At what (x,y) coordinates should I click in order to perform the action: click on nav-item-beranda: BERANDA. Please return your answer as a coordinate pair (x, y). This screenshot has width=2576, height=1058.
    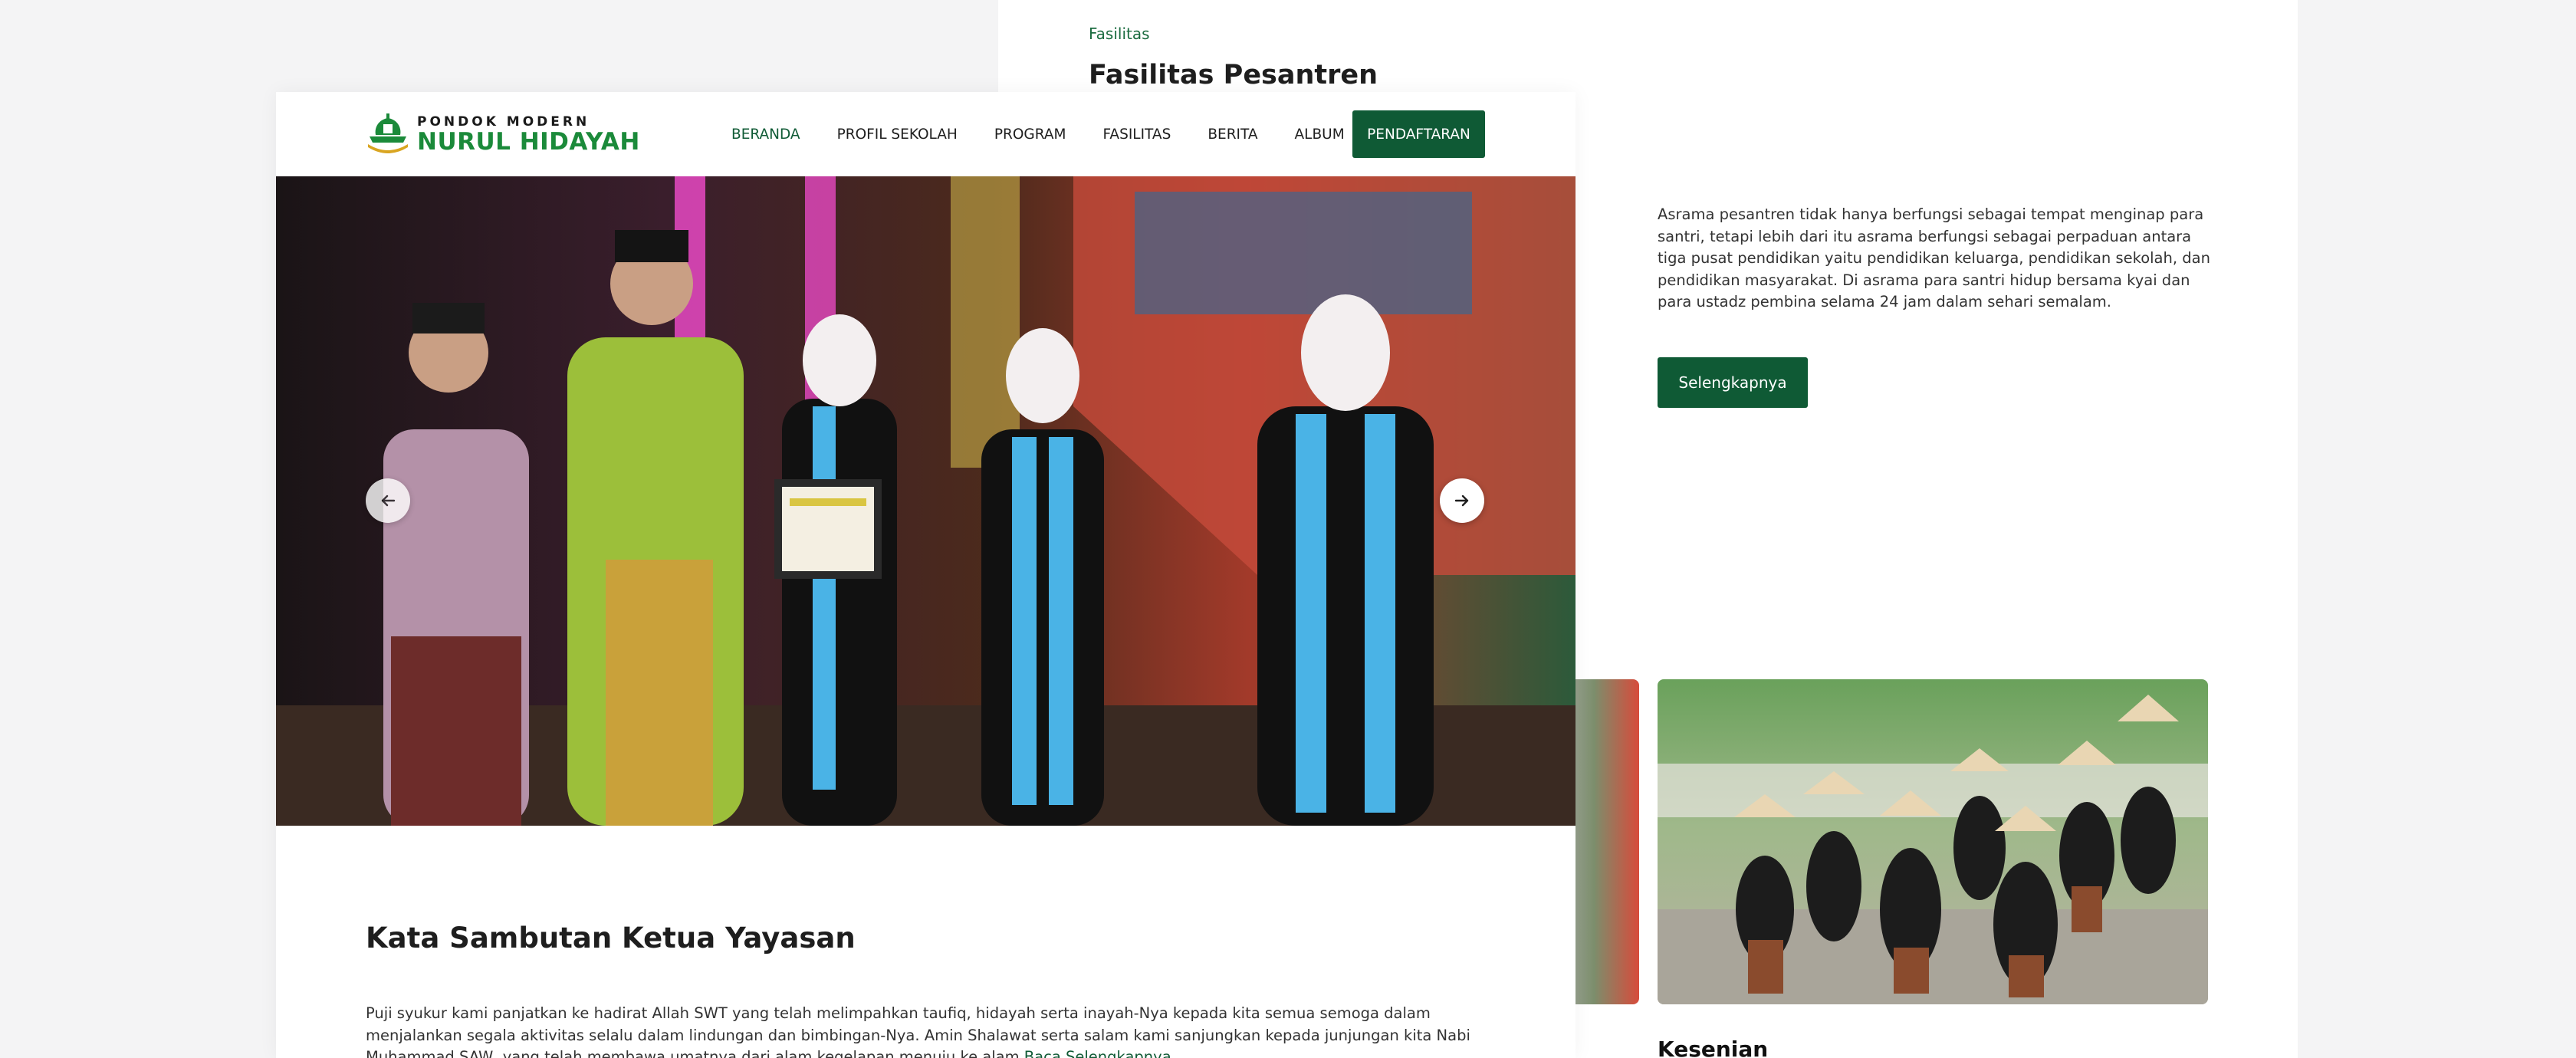
    Looking at the image, I should click on (766, 135).